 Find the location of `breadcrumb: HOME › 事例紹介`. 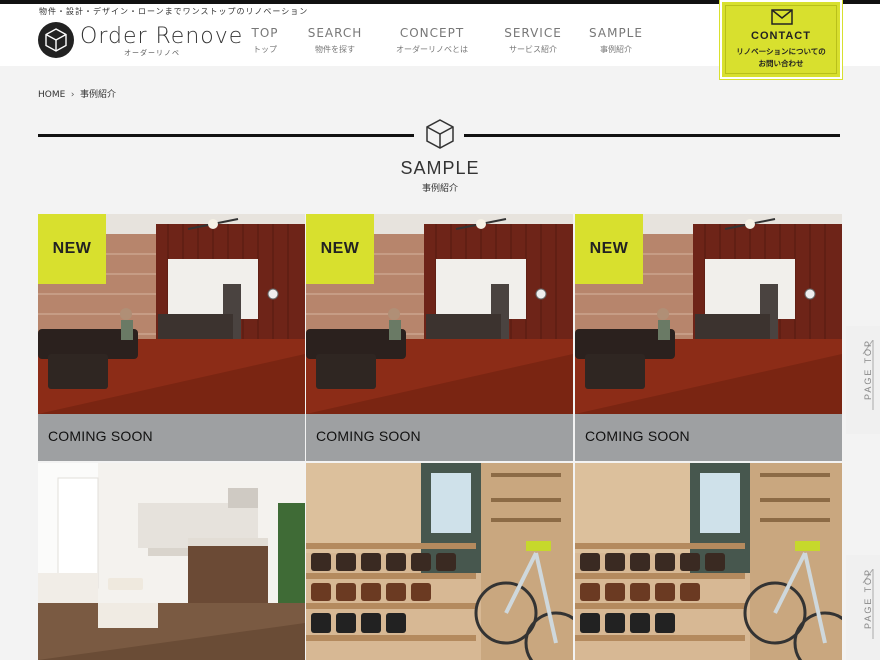

breadcrumb: HOME › 事例紹介 is located at coordinates (77, 93).